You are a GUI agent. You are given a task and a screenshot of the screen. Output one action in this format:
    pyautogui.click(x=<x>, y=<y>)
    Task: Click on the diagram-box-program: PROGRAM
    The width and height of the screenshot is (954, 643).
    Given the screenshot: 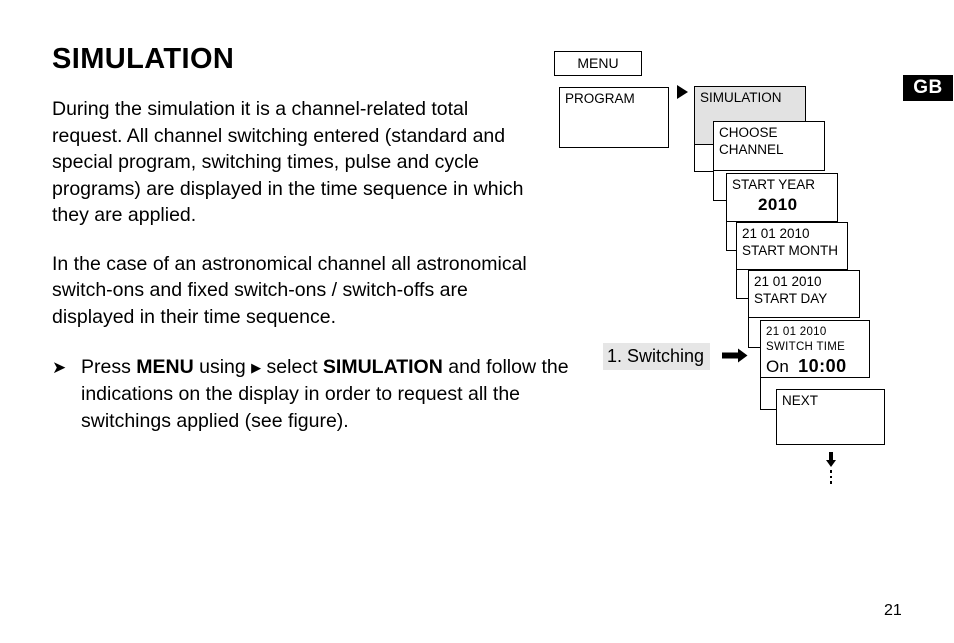 What is the action you would take?
    pyautogui.click(x=614, y=117)
    